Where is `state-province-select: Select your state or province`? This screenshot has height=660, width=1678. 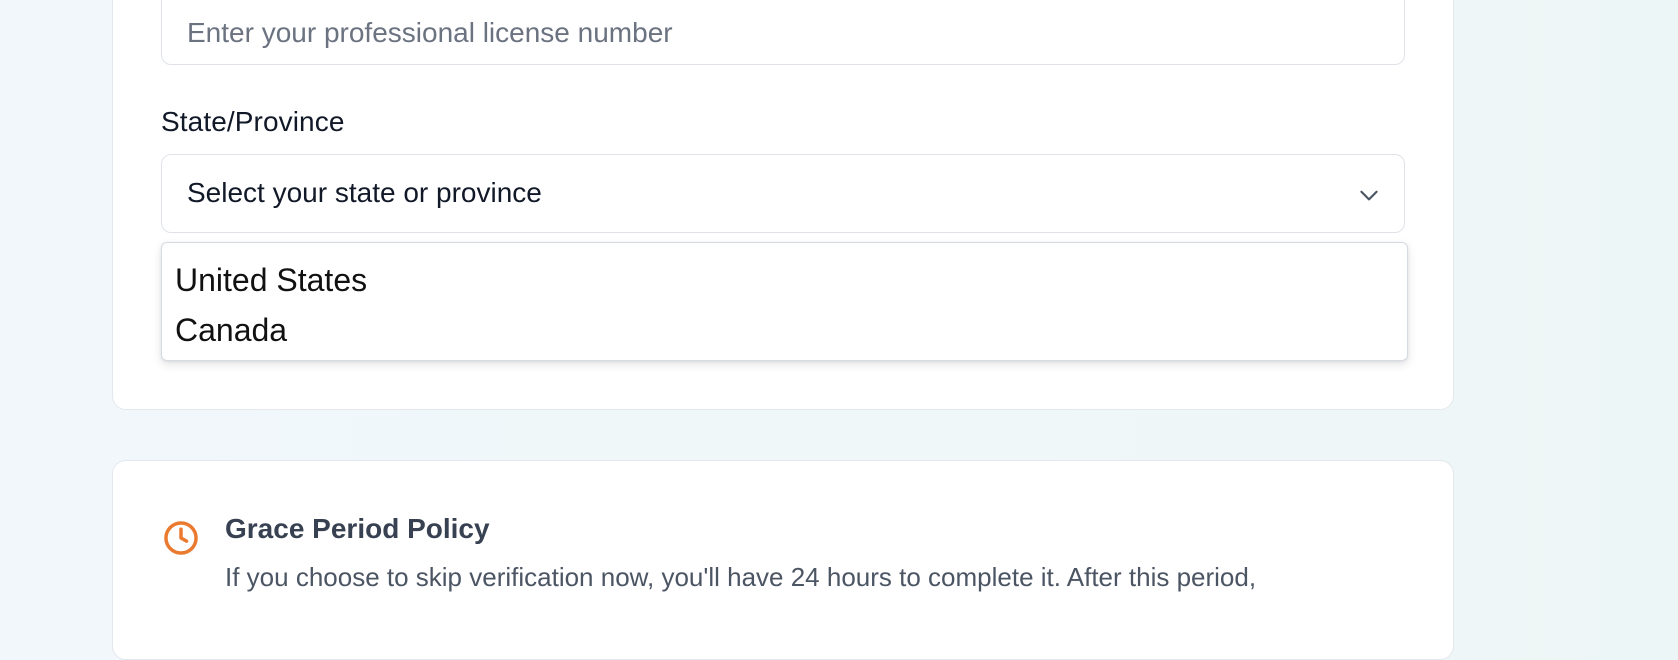 state-province-select: Select your state or province is located at coordinates (783, 193).